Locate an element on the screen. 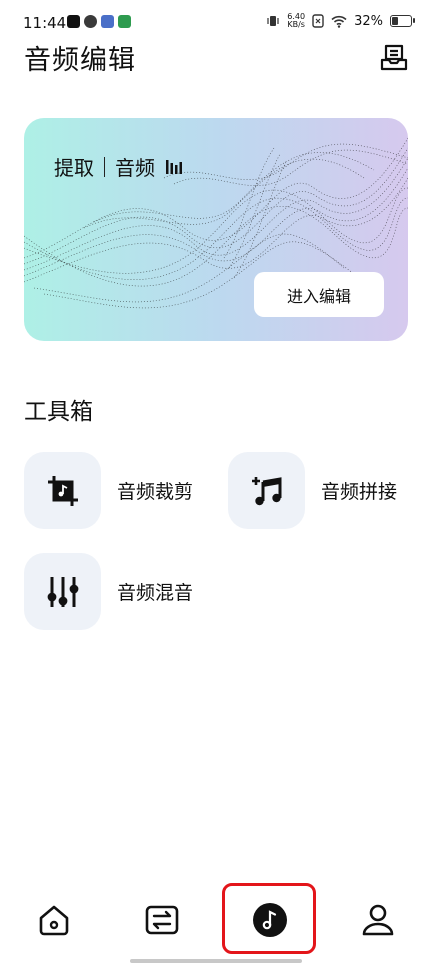  audio-merge-tool: 音频拼接 is located at coordinates (312, 490).